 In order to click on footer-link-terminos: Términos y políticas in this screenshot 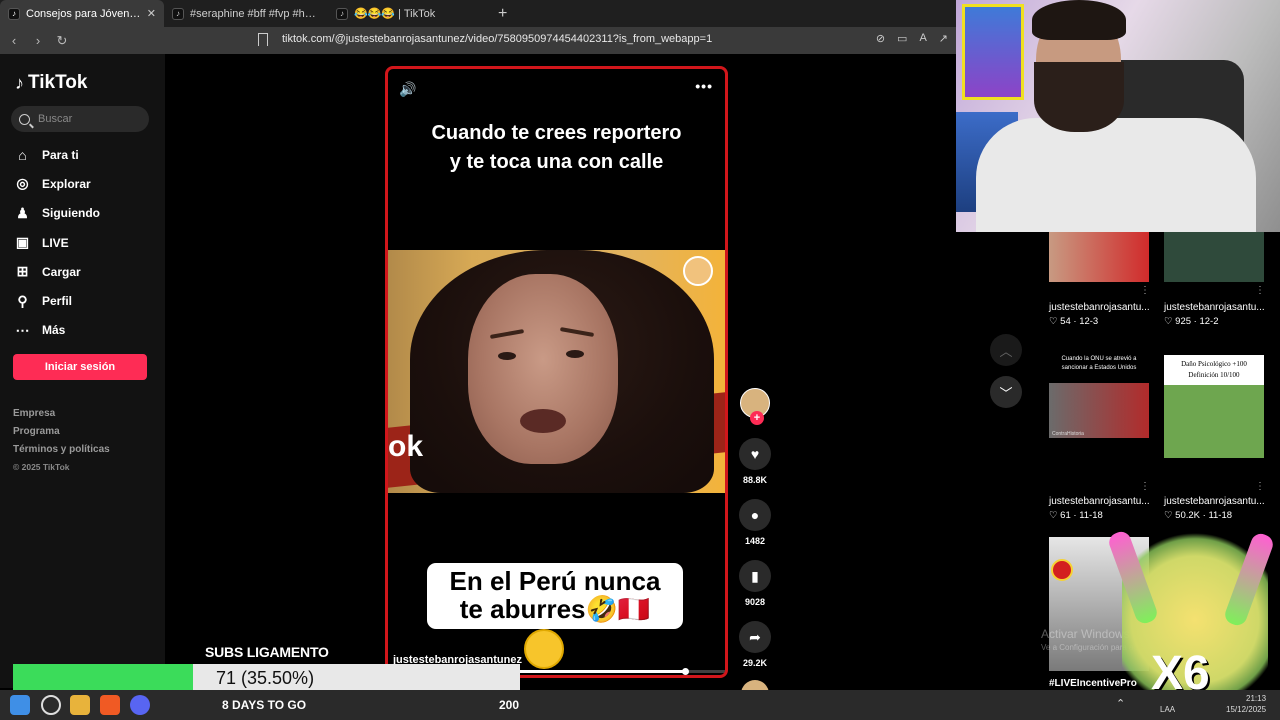, I will do `click(61, 453)`.